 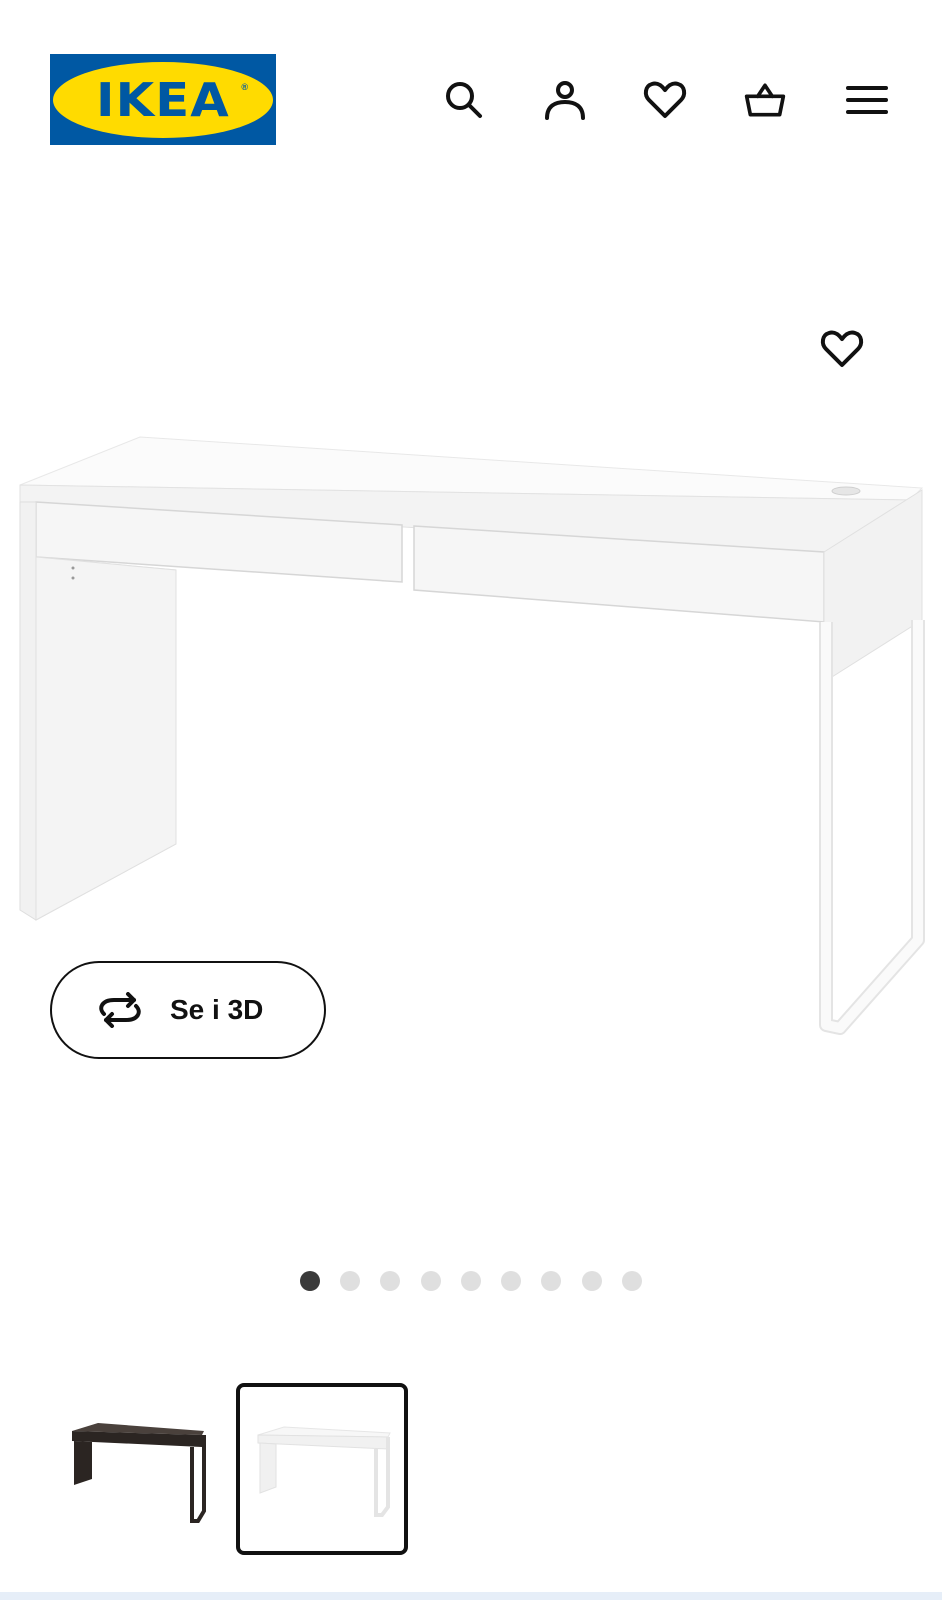 I want to click on rotate-360-icon, so click(x=120, y=1010).